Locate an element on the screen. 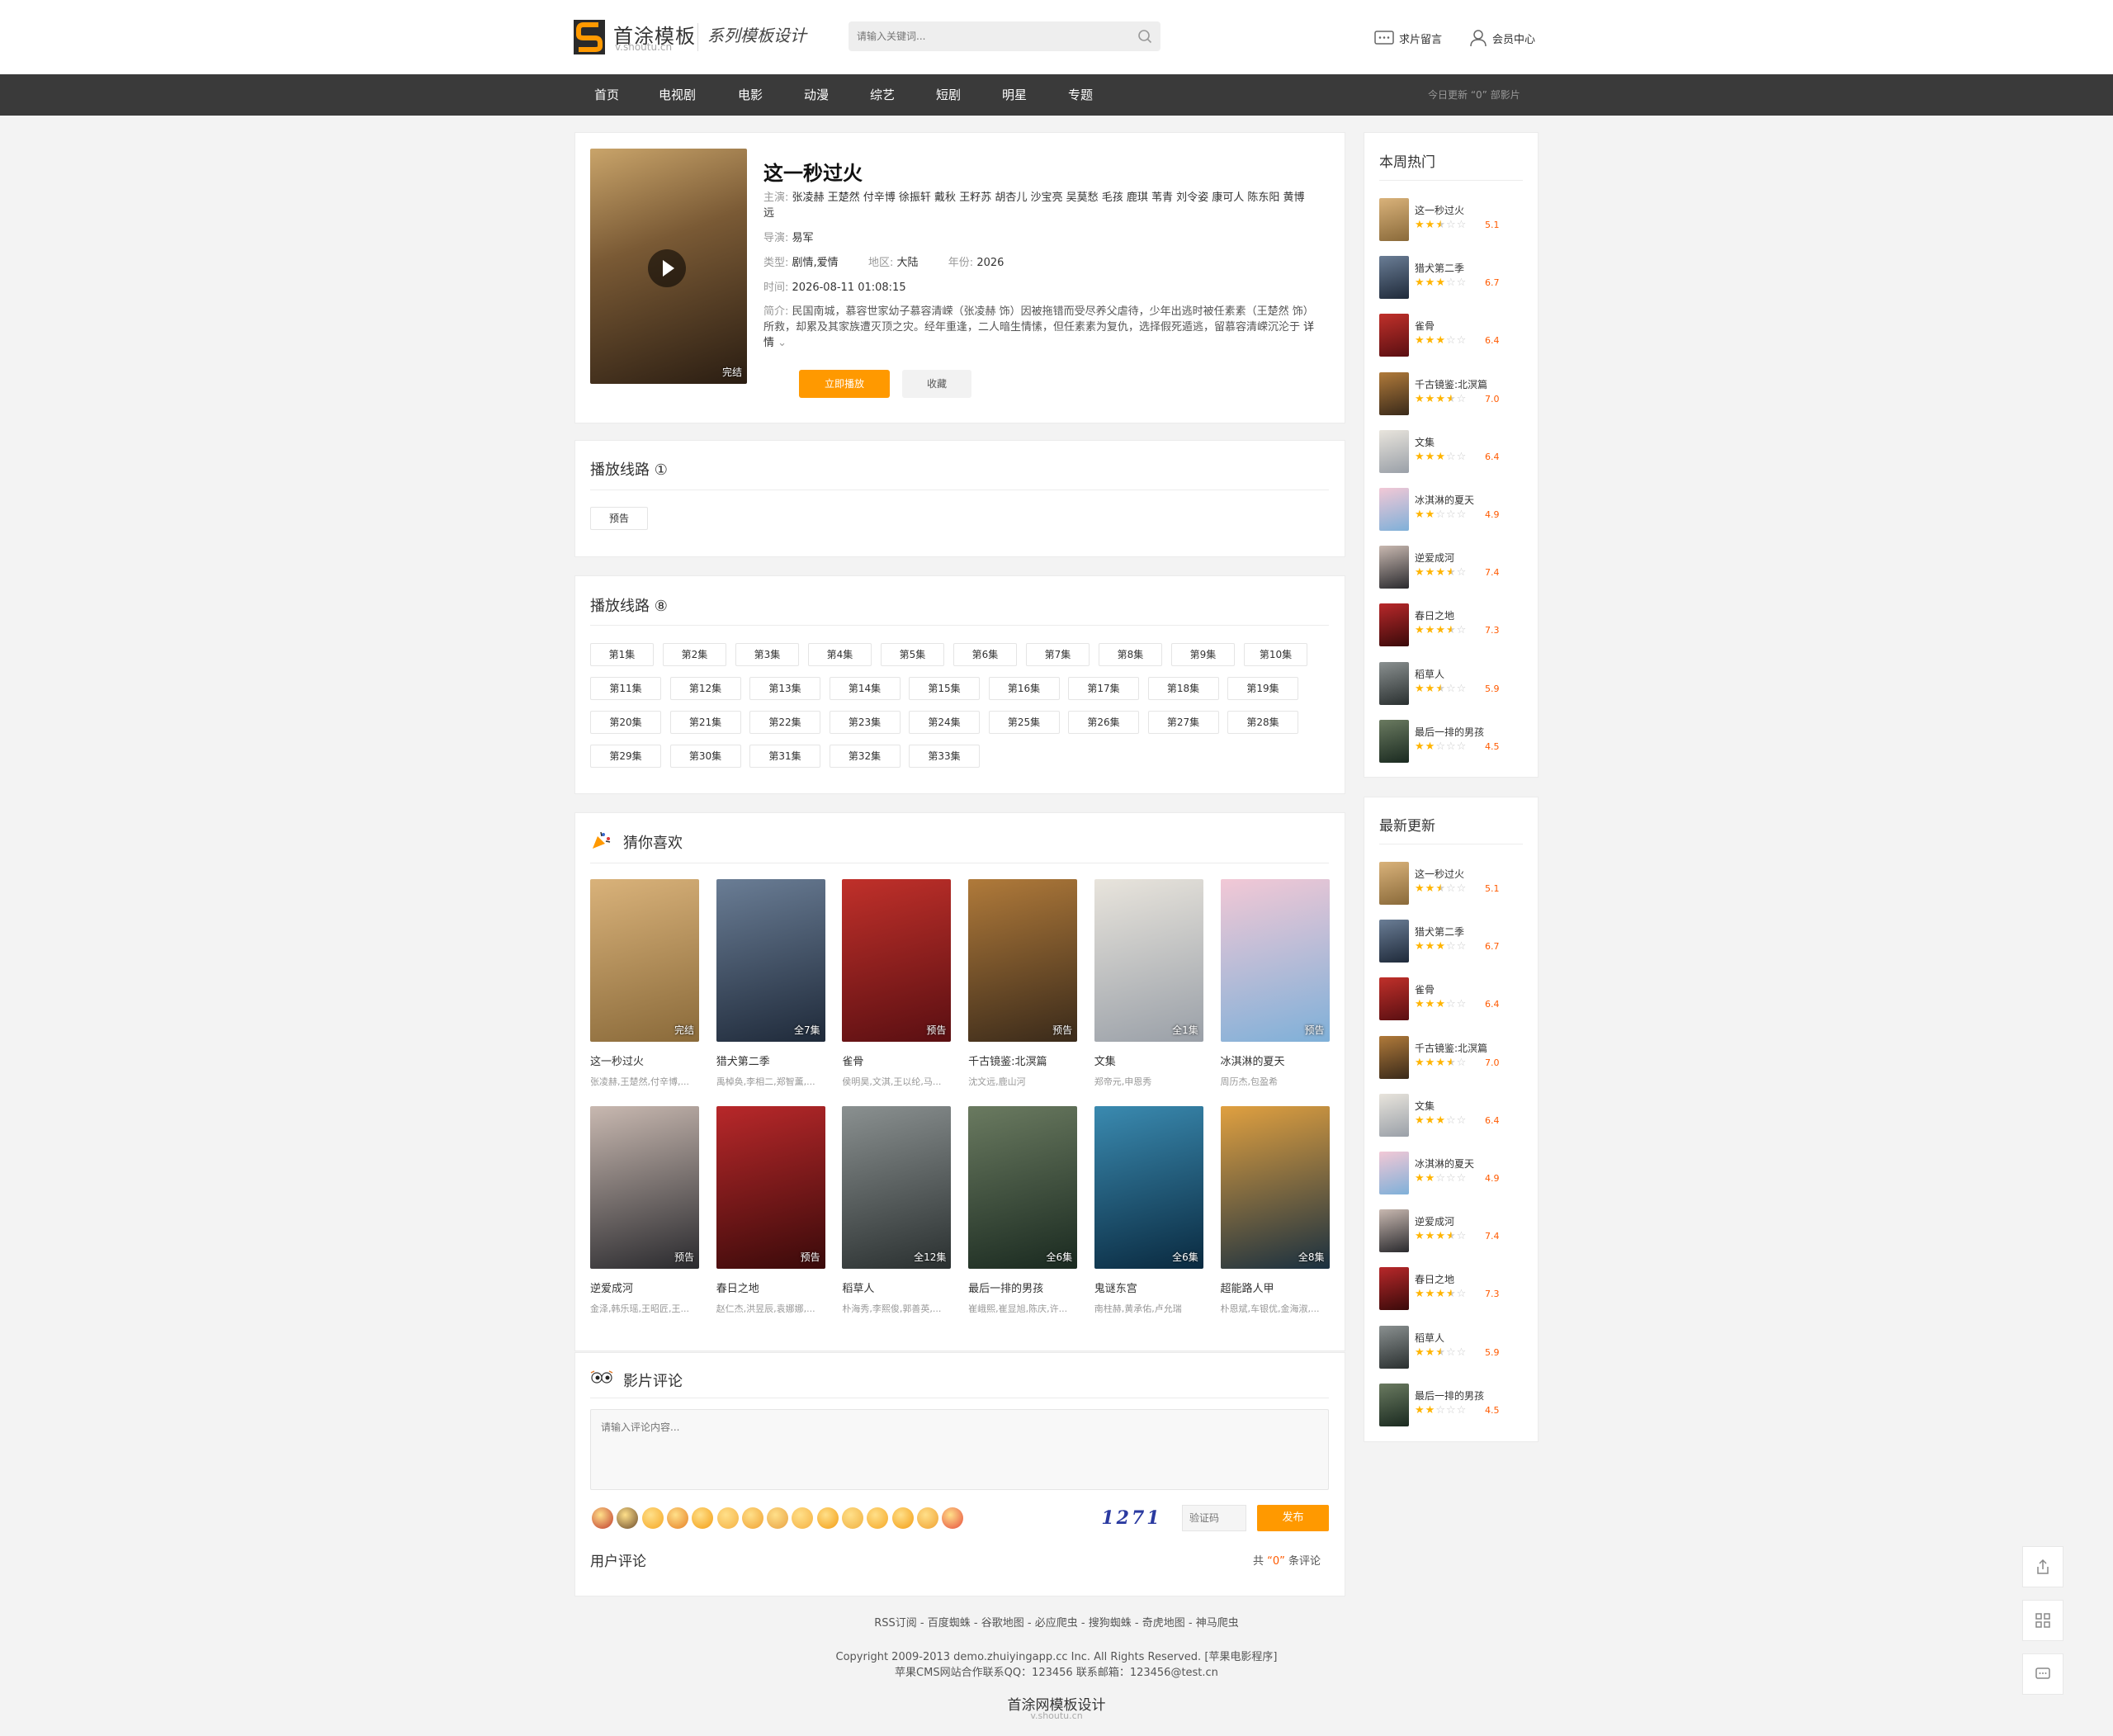 The width and height of the screenshot is (2113, 1736). recommend-title: 猎犬第二季 is located at coordinates (771, 1060).